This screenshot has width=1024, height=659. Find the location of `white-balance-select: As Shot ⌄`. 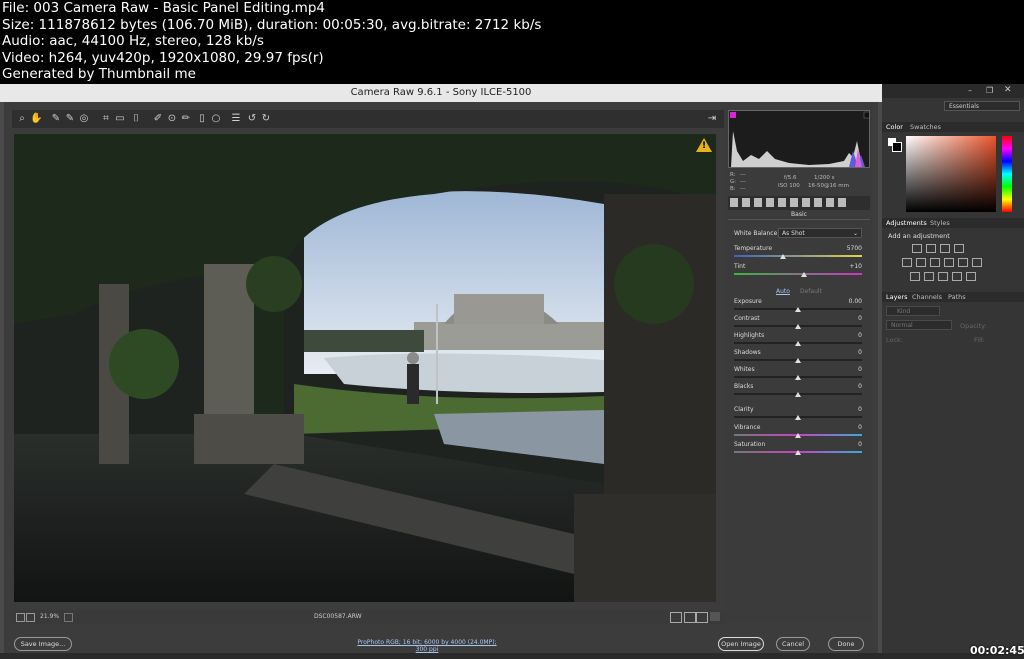

white-balance-select: As Shot ⌄ is located at coordinates (820, 233).